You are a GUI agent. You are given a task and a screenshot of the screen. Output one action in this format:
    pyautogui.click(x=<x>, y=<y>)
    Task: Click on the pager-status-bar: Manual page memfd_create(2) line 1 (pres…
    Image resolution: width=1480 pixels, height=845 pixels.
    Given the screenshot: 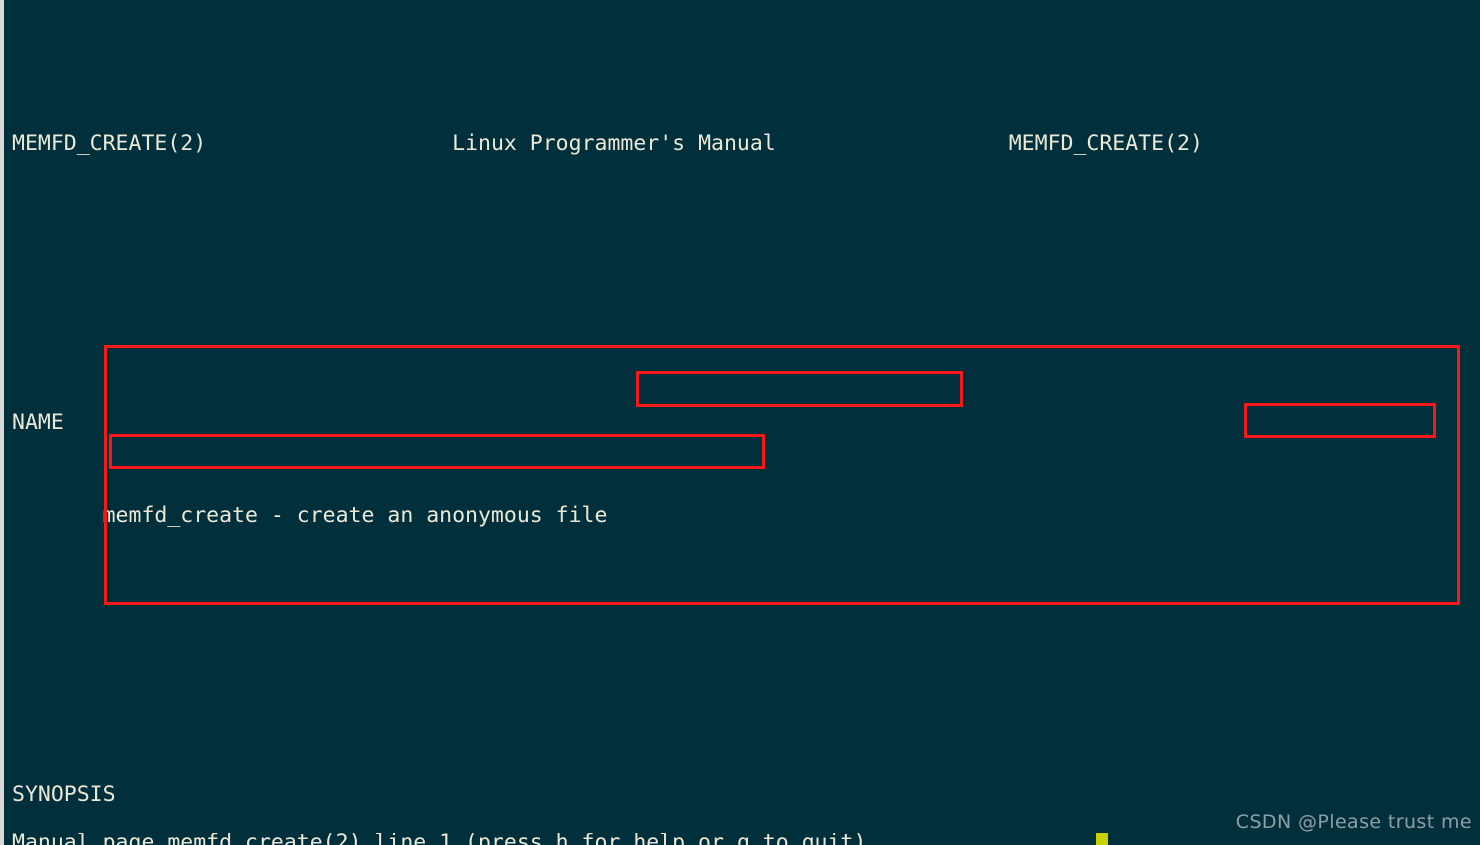 What is the action you would take?
    pyautogui.click(x=742, y=839)
    